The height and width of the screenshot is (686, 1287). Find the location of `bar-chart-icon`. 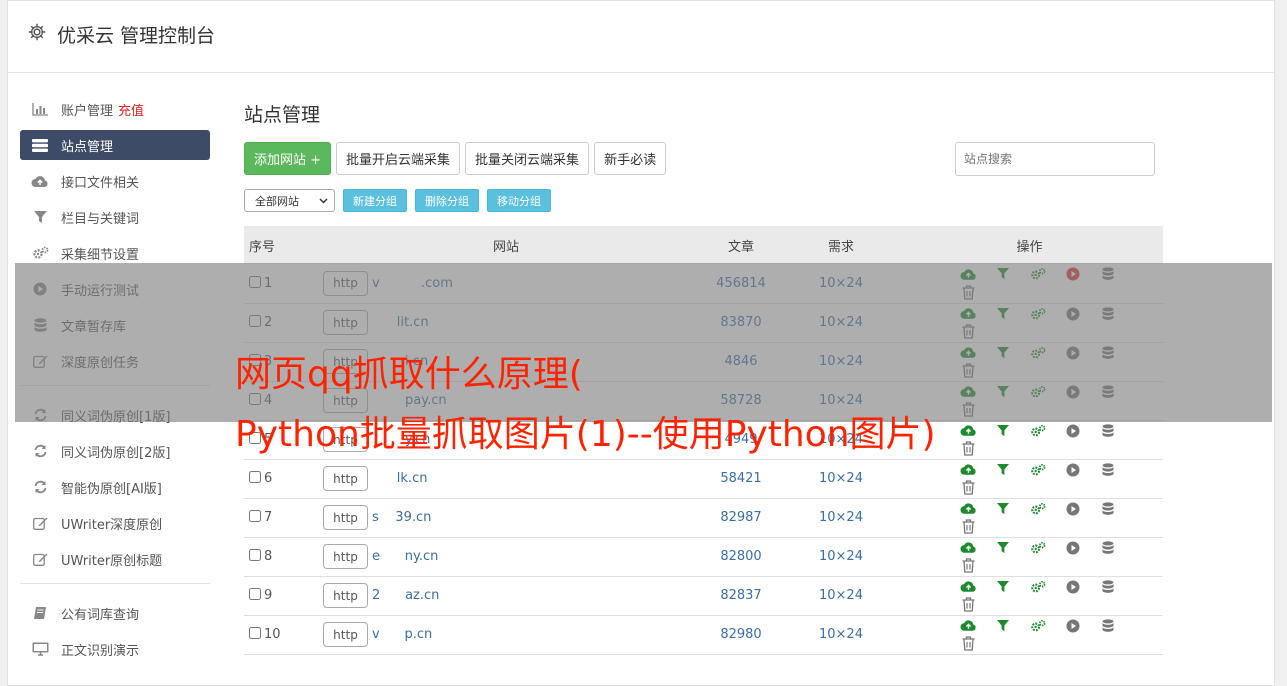

bar-chart-icon is located at coordinates (40, 109).